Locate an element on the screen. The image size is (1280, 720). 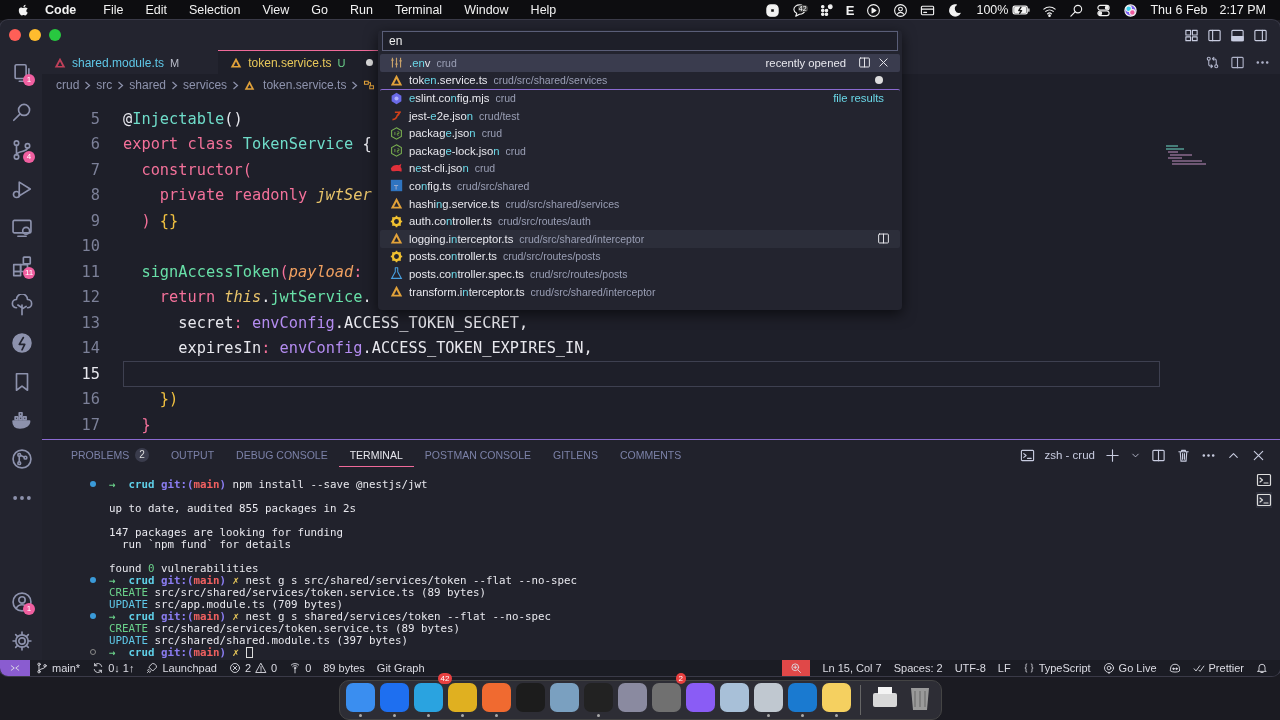
menubar-time: 2:17 PM is located at coordinates (1242, 10).